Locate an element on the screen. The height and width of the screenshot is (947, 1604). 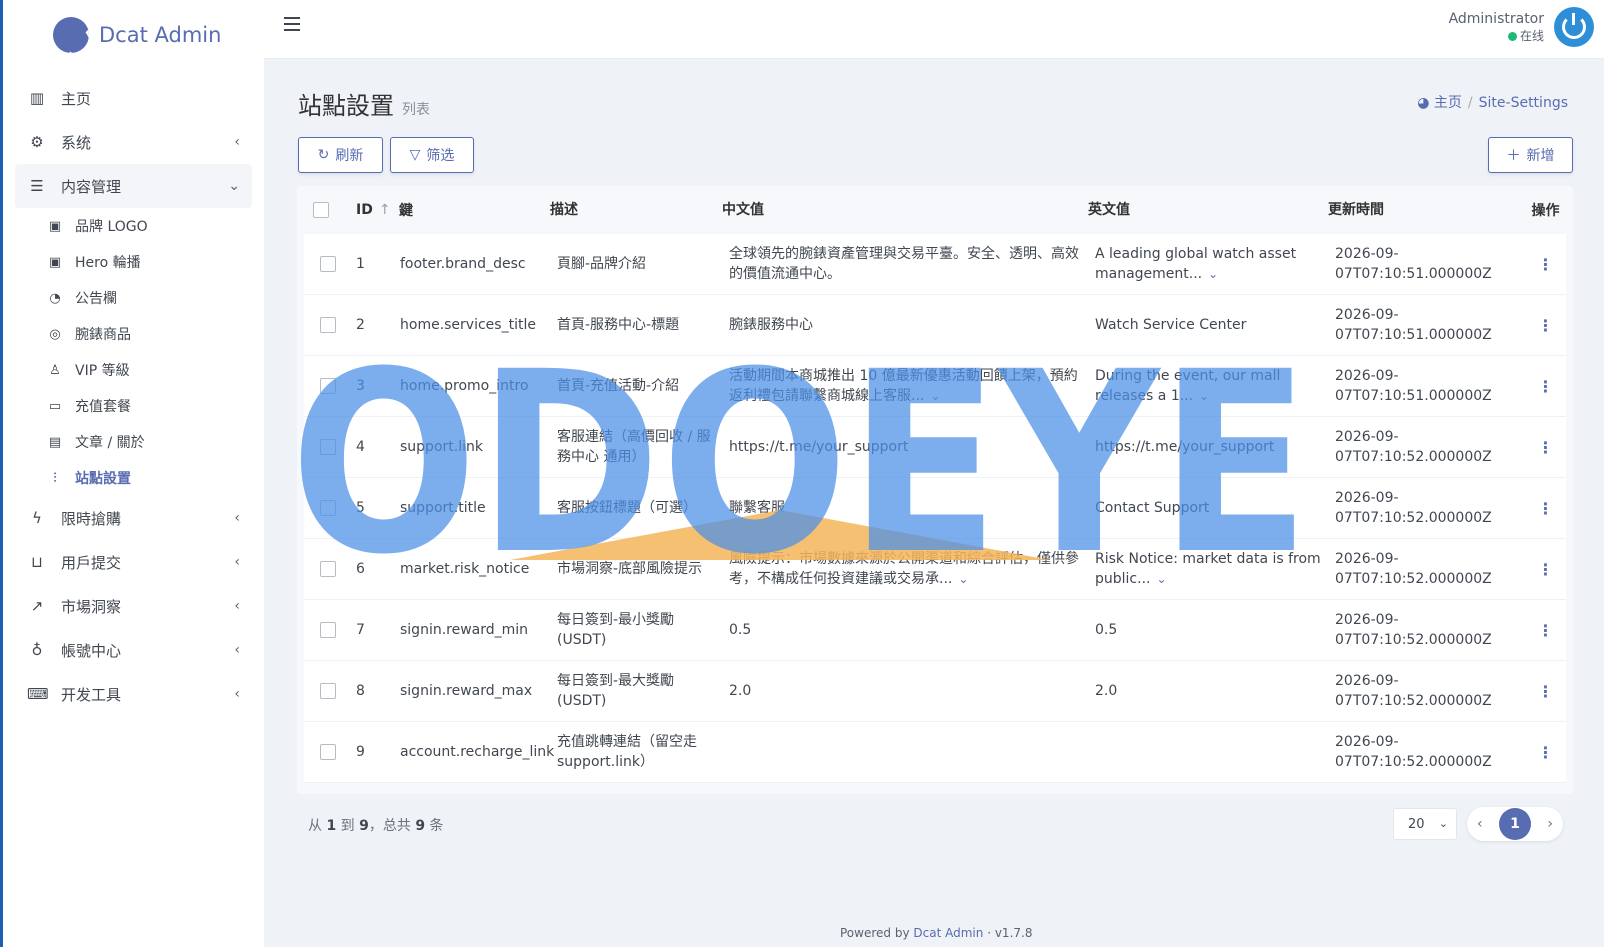
sidebar-subitem-articles: ▤ 文章 / 關於 is located at coordinates (133, 442).